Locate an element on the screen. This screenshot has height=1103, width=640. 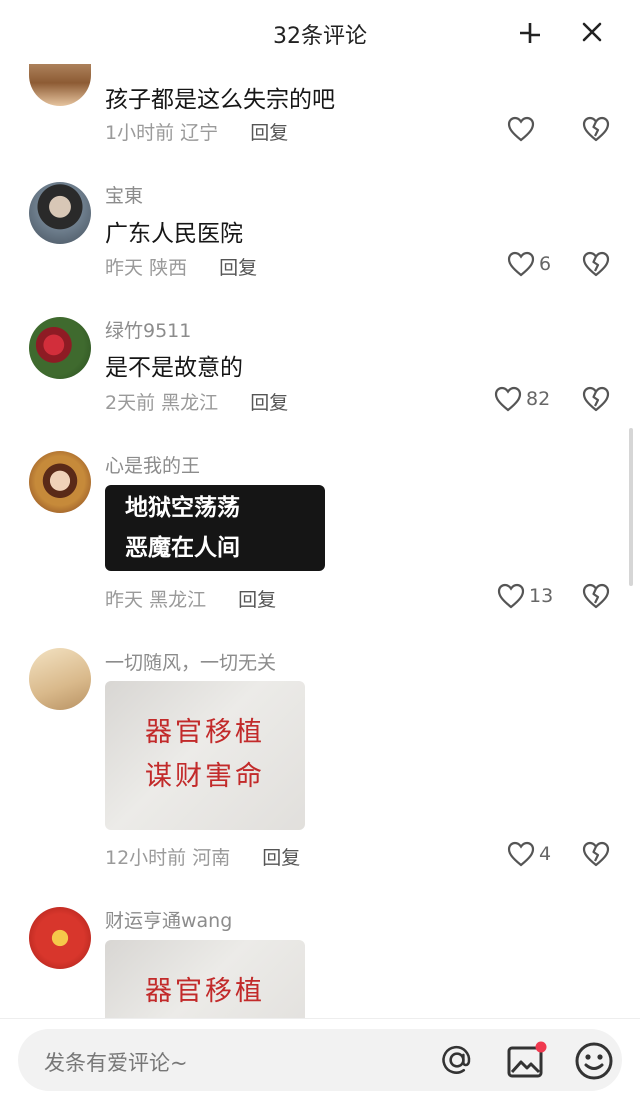
comment-time: 2天前 is located at coordinates (130, 403).